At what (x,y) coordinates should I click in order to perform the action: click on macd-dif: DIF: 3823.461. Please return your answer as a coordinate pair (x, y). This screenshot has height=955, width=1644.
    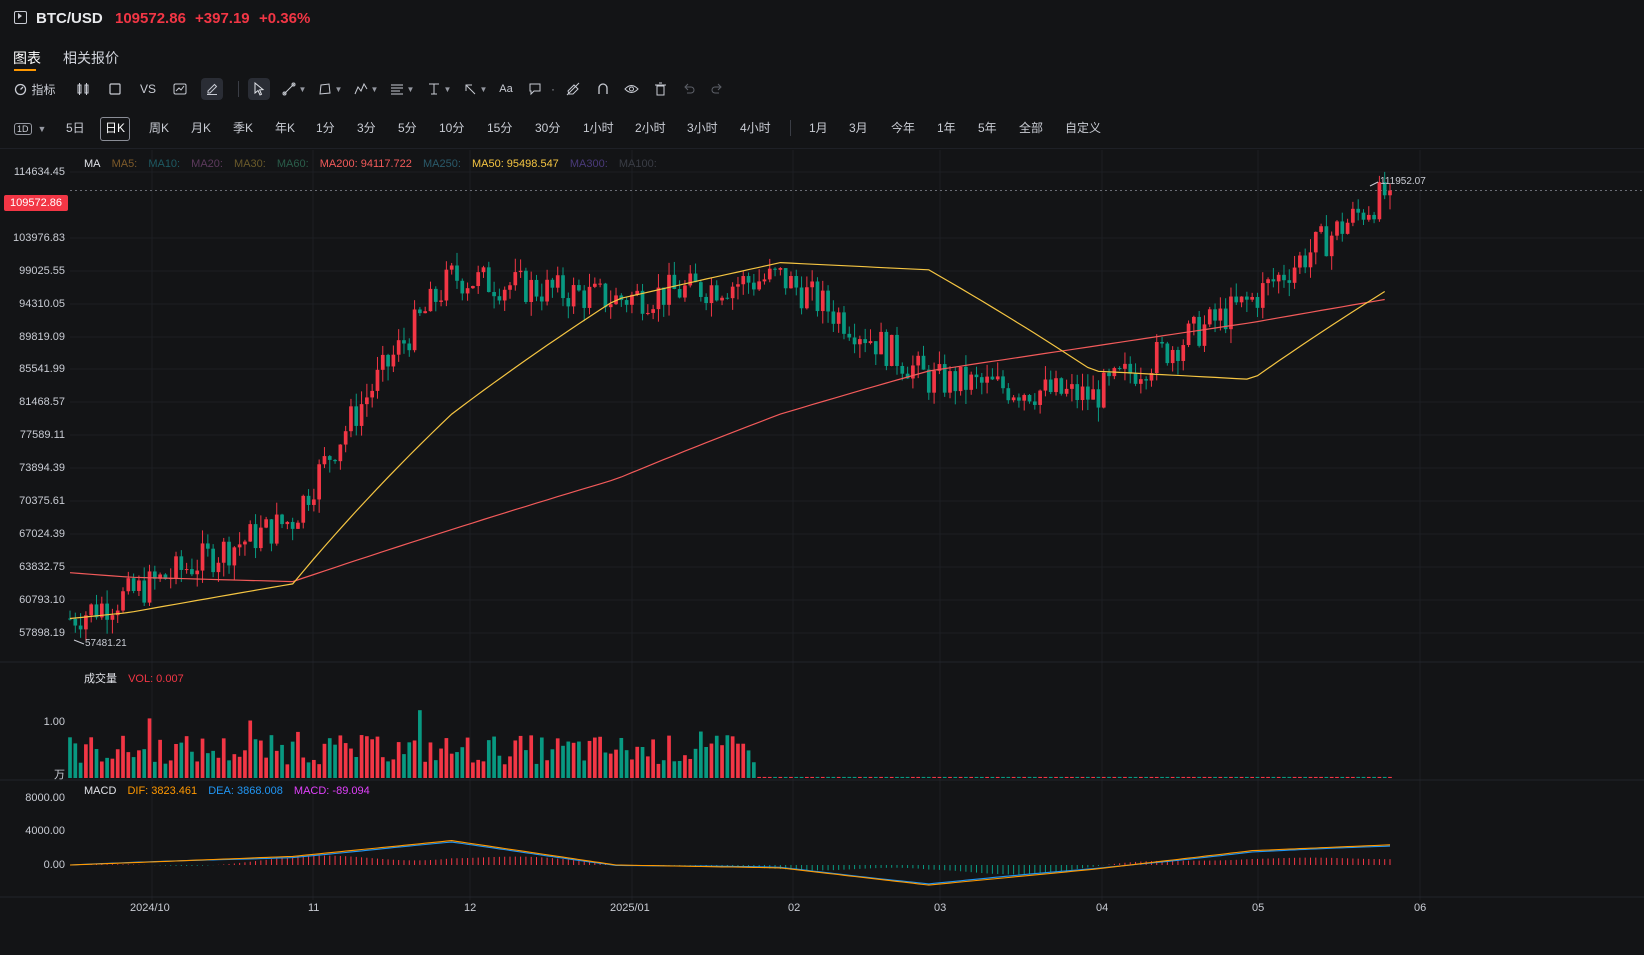
    Looking at the image, I should click on (162, 791).